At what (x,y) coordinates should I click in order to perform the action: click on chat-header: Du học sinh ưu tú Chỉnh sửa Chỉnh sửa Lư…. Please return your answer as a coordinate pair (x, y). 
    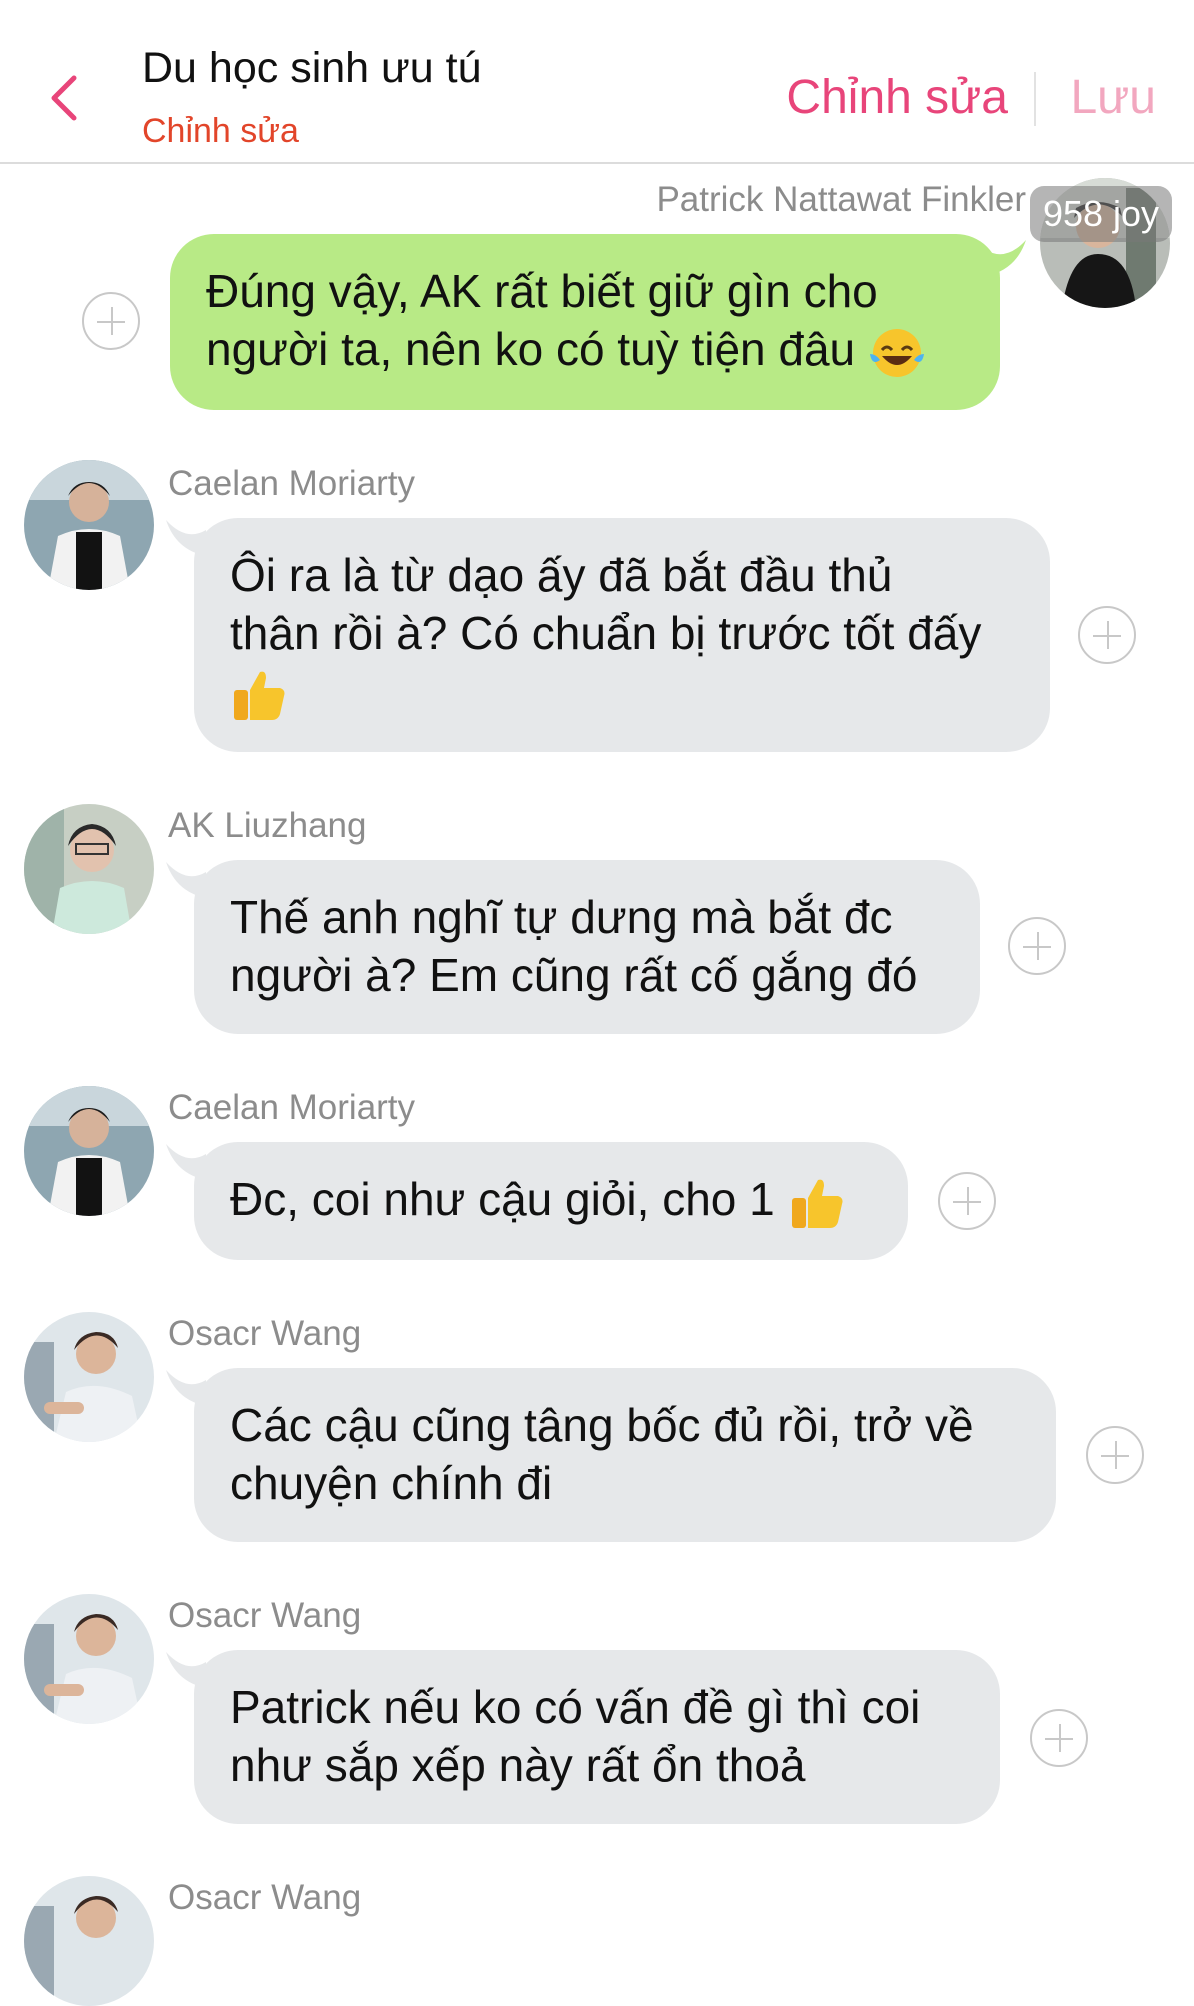
    Looking at the image, I should click on (597, 82).